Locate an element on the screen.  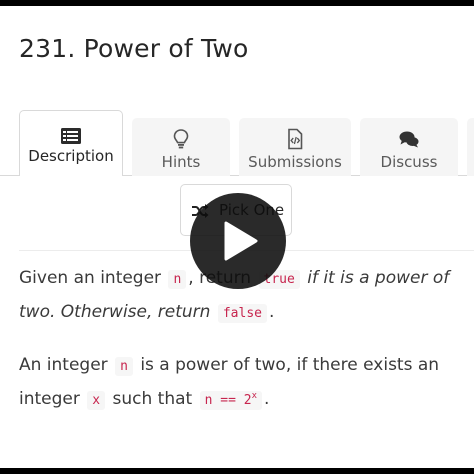
tab-hints-label: Hints is located at coordinates (181, 162).